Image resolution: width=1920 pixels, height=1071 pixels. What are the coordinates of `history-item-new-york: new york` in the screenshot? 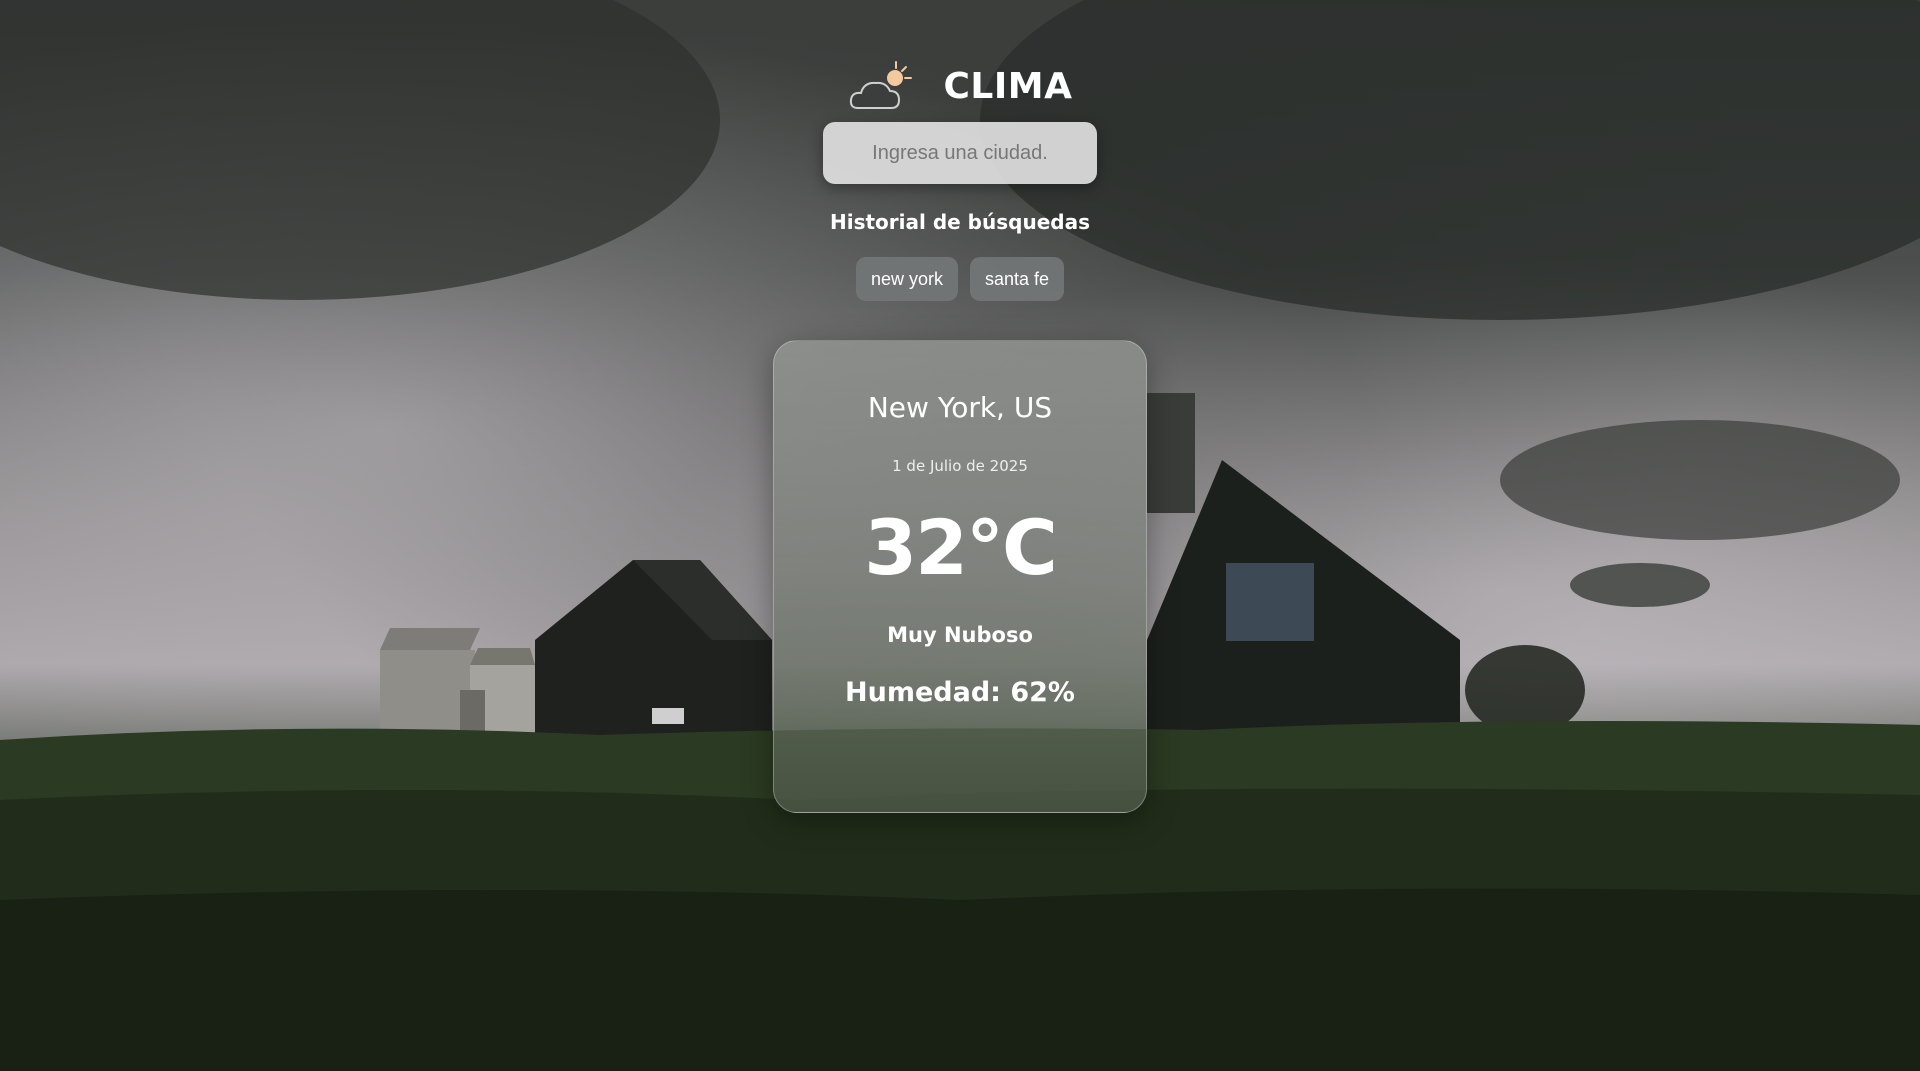 It's located at (906, 279).